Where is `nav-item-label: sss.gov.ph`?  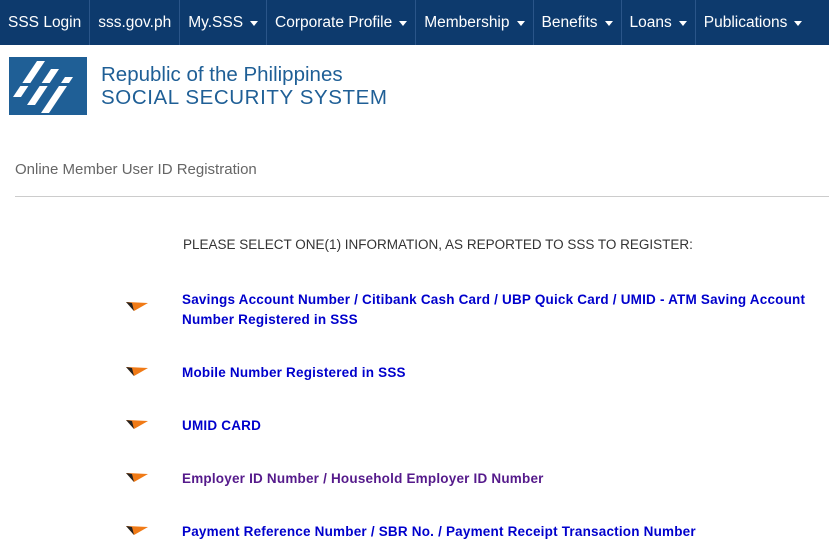
nav-item-label: sss.gov.ph is located at coordinates (135, 22).